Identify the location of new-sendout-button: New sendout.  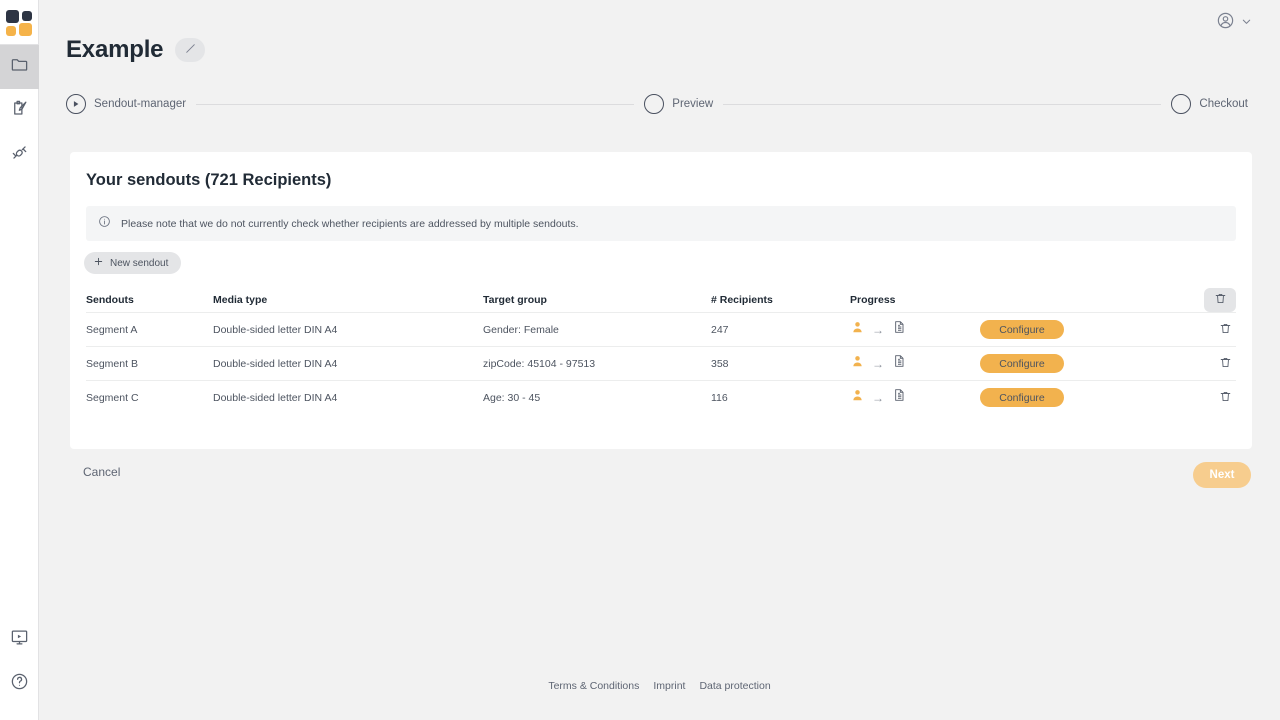
(133, 263).